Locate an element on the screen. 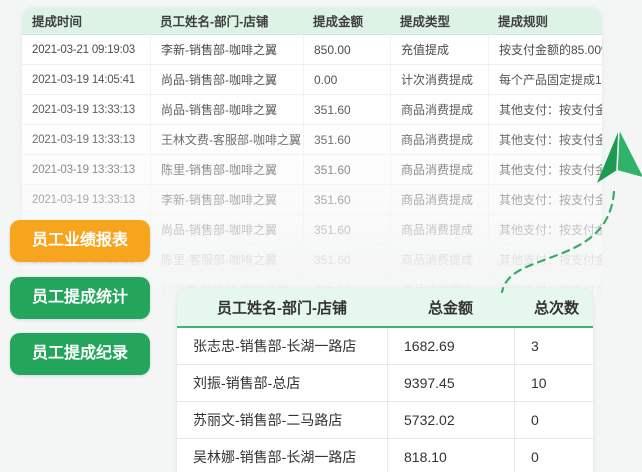 Image resolution: width=642 pixels, height=472 pixels. paper-plane-right-wing is located at coordinates (629, 153).